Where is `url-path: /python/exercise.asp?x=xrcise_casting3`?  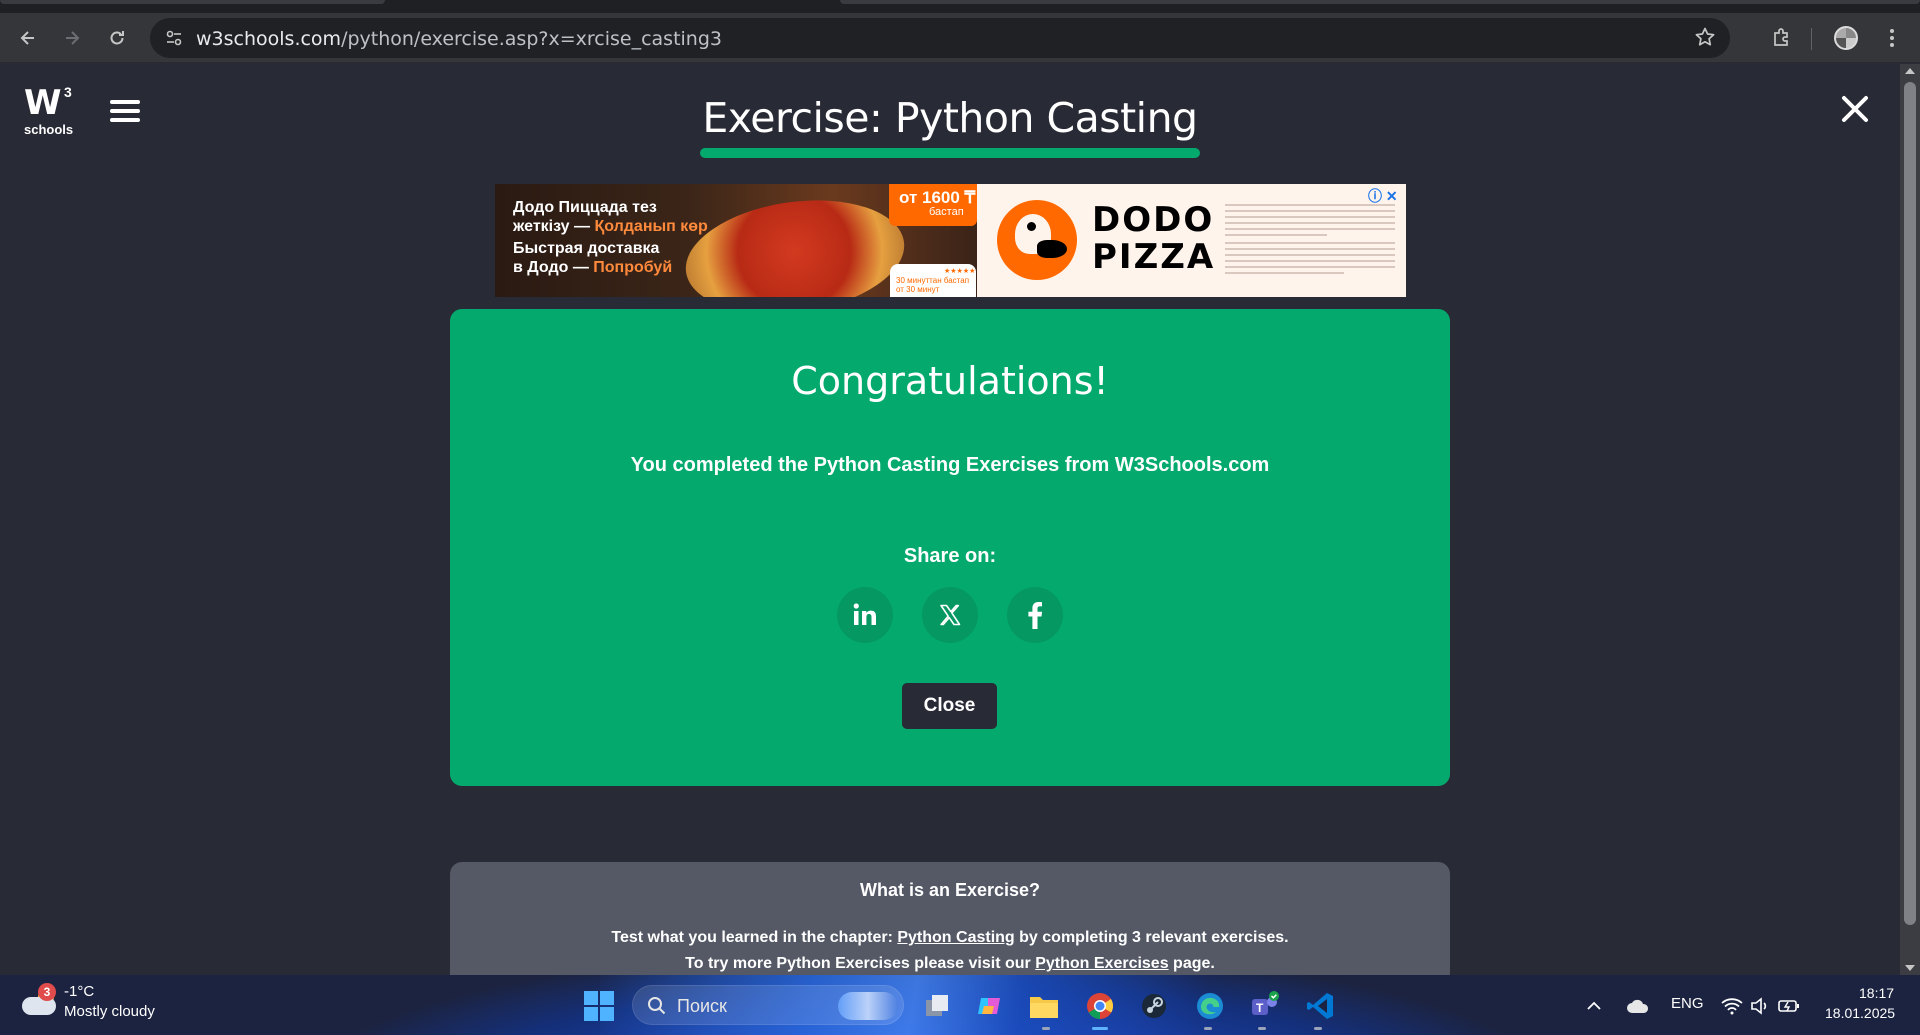
url-path: /python/exercise.asp?x=xrcise_casting3 is located at coordinates (531, 39).